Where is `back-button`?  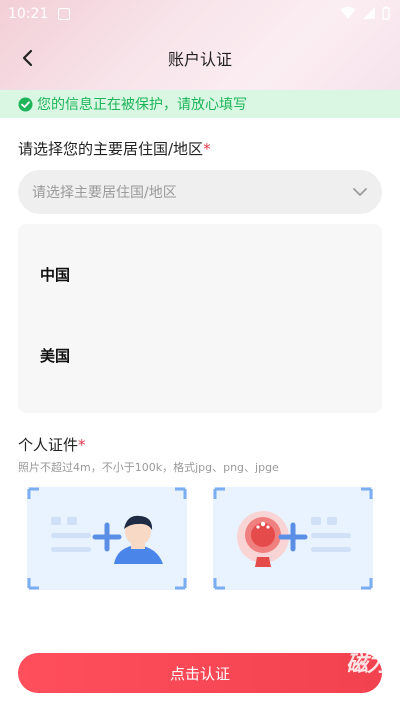 back-button is located at coordinates (28, 58).